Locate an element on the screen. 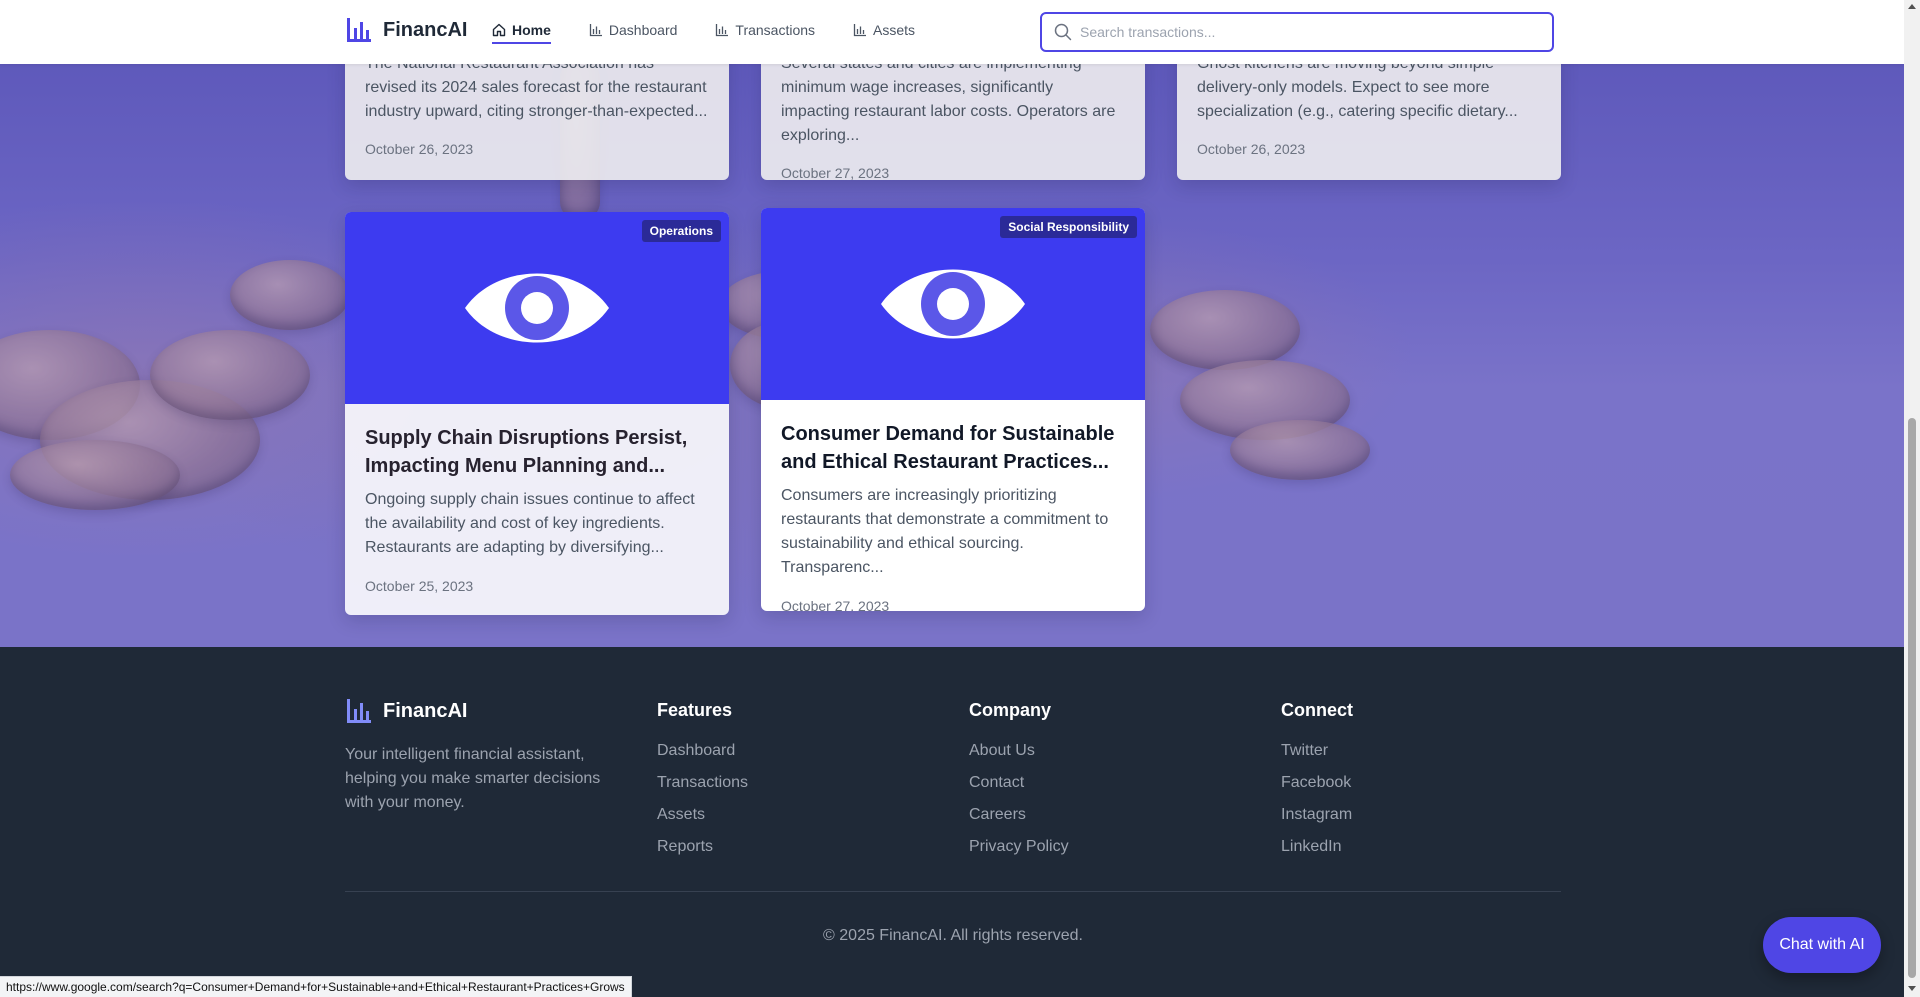  footer-link-assets: Assets is located at coordinates (702, 815).